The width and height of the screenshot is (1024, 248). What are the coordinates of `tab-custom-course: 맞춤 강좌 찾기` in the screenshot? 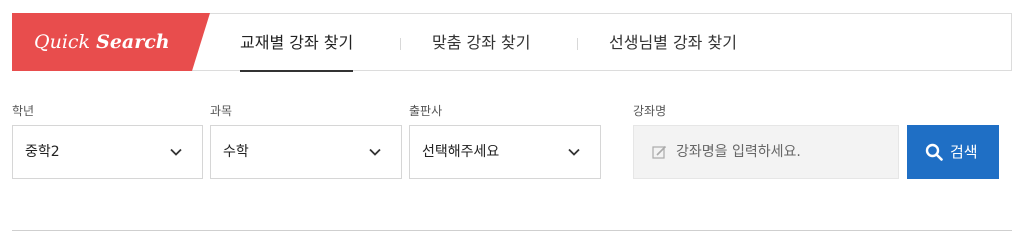 It's located at (481, 43).